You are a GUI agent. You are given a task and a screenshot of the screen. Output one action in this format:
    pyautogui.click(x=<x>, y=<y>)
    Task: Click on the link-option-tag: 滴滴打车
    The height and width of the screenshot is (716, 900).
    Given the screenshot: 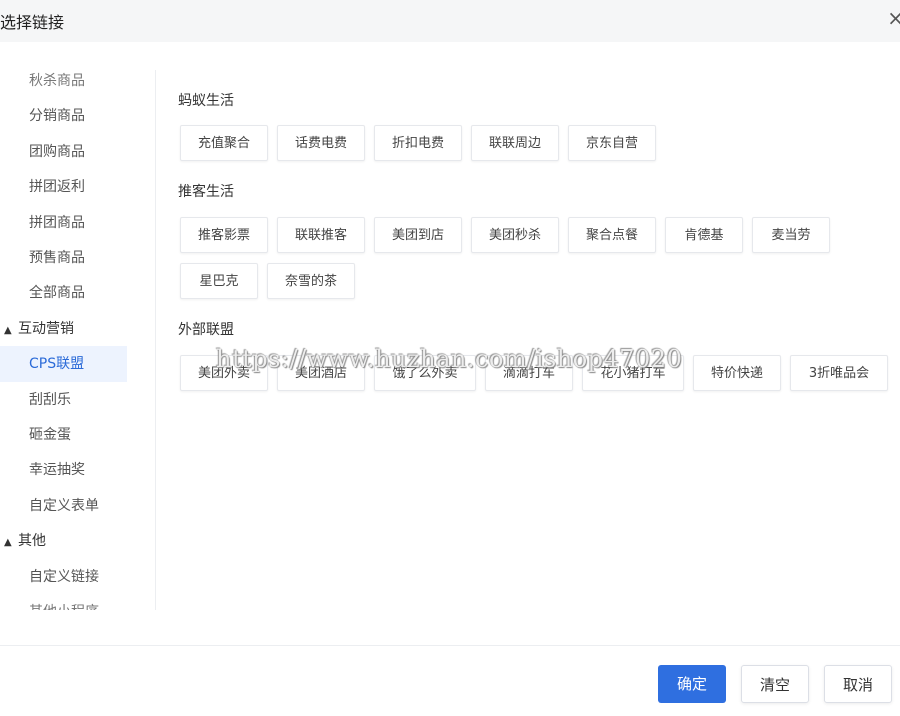 What is the action you would take?
    pyautogui.click(x=529, y=373)
    